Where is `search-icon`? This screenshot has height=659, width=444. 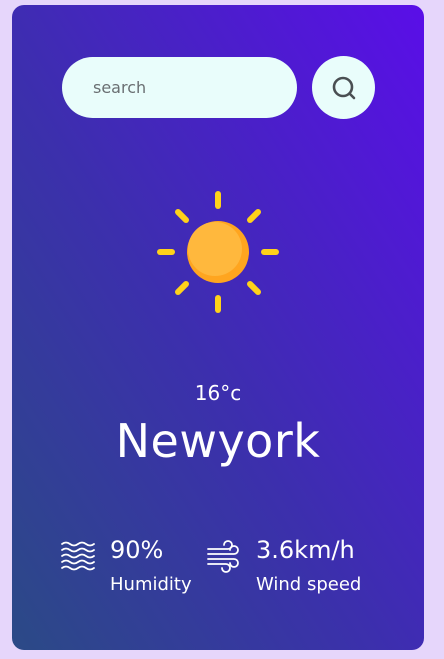 search-icon is located at coordinates (343, 87).